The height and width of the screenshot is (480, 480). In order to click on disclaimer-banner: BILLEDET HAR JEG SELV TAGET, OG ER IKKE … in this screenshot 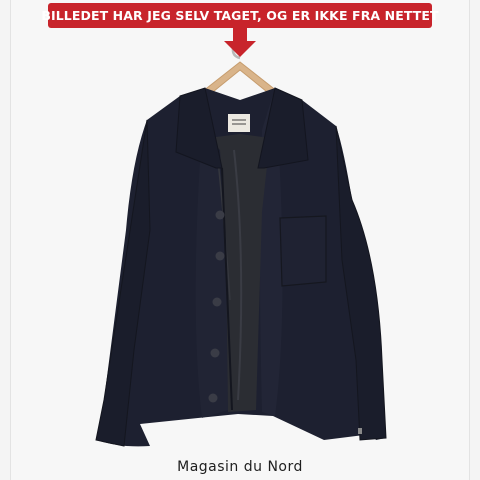, I will do `click(240, 15)`.